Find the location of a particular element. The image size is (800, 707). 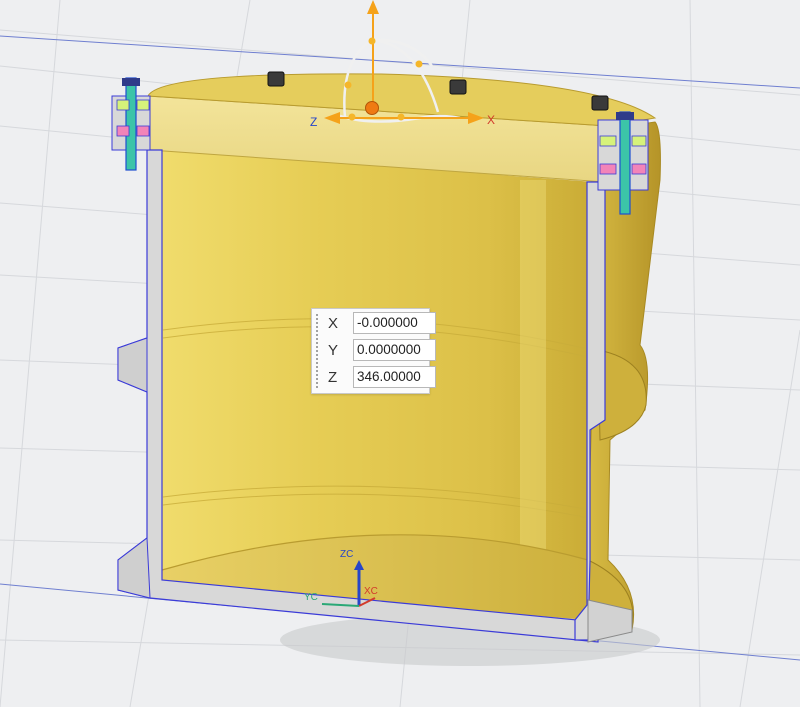

left-section-base is located at coordinates (134, 568).